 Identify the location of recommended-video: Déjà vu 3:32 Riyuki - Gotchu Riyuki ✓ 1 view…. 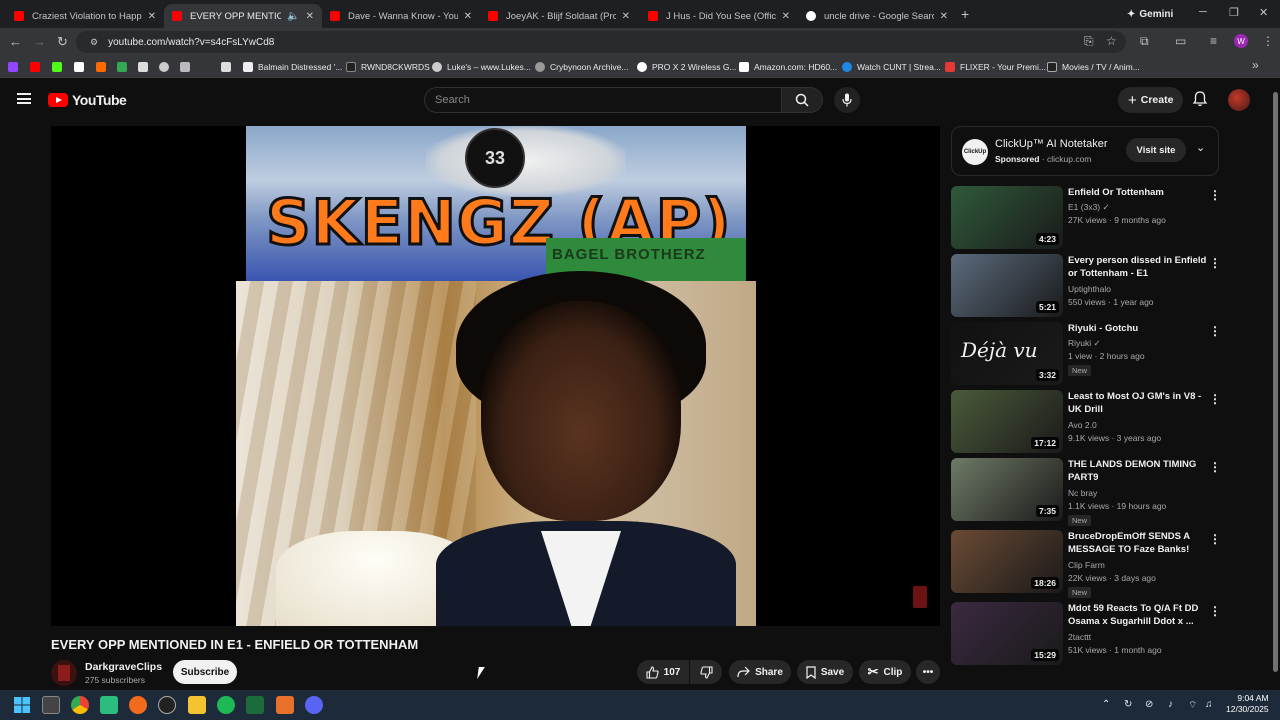
(1086, 354).